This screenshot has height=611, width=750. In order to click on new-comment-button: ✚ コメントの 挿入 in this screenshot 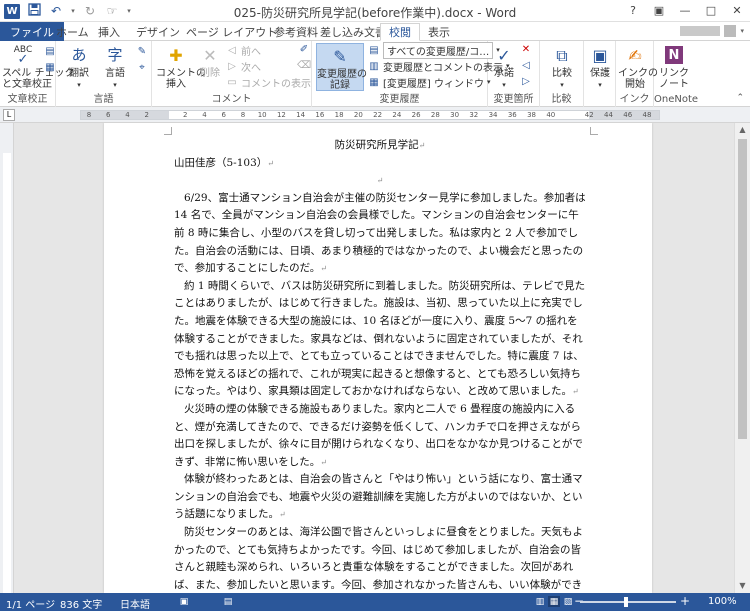, I will do `click(181, 66)`.